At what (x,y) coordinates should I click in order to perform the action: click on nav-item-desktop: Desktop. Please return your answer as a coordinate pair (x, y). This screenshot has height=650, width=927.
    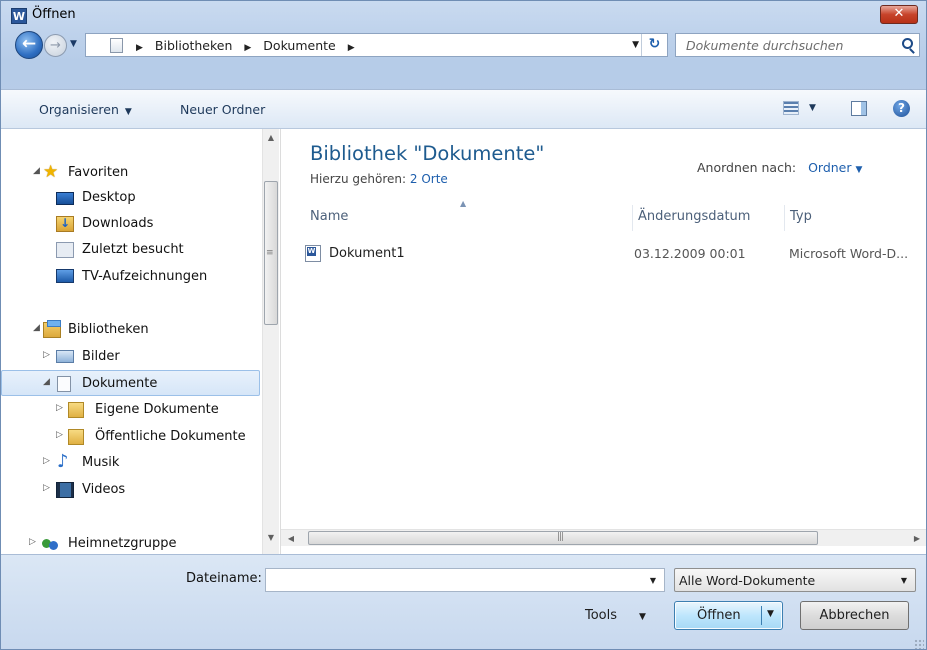
    Looking at the image, I should click on (130, 198).